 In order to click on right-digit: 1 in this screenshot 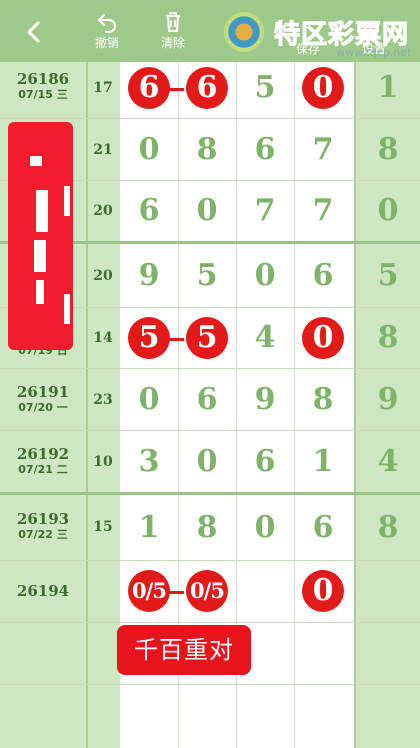, I will do `click(388, 87)`.